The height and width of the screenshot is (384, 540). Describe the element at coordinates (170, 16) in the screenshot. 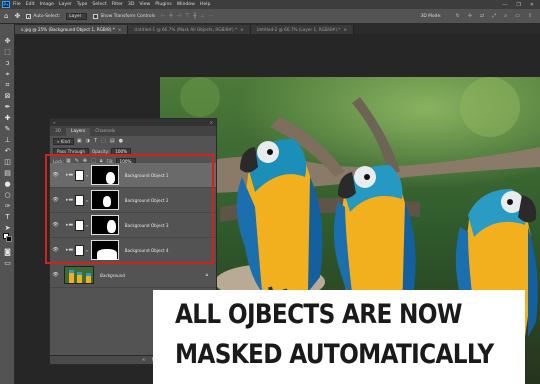

I see `align-center-icon: ╪` at that location.